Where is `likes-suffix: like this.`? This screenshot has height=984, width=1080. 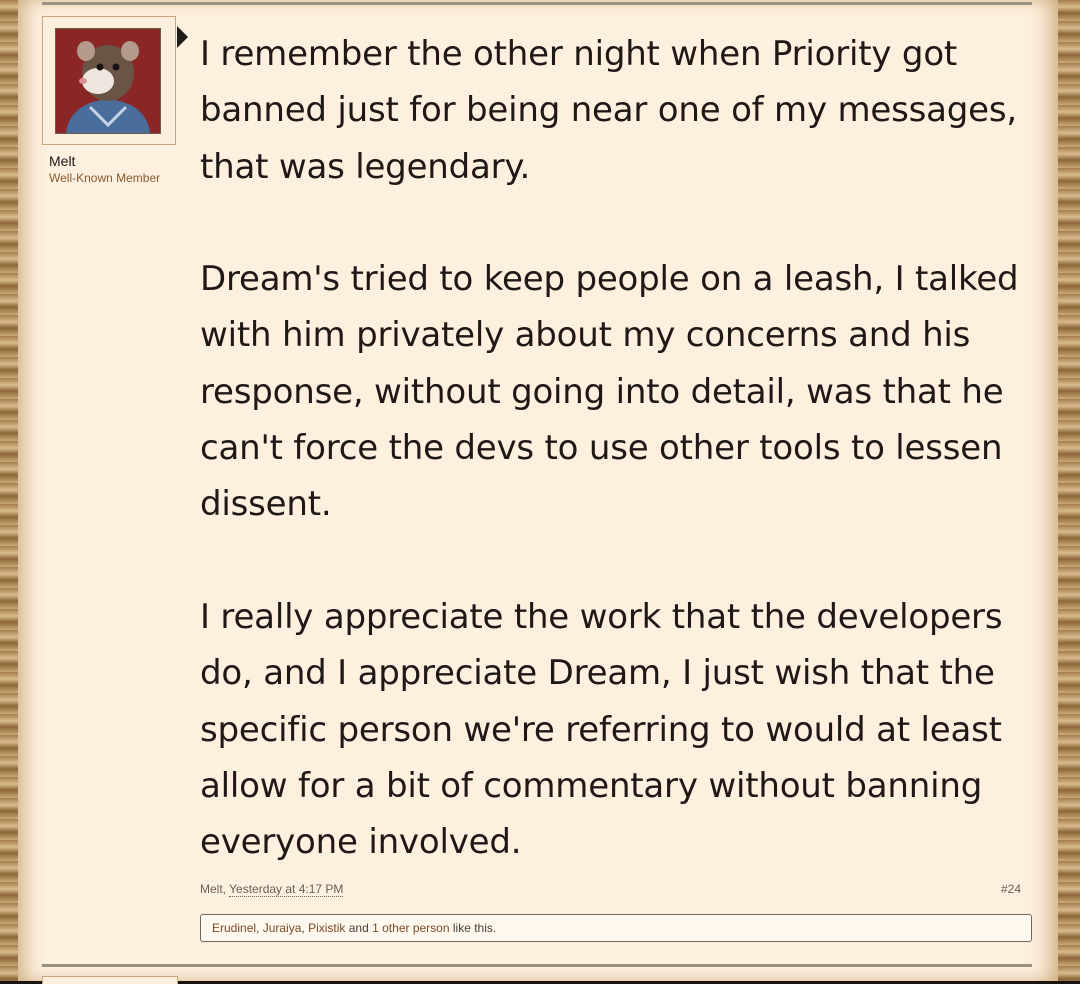
likes-suffix: like this. is located at coordinates (474, 928).